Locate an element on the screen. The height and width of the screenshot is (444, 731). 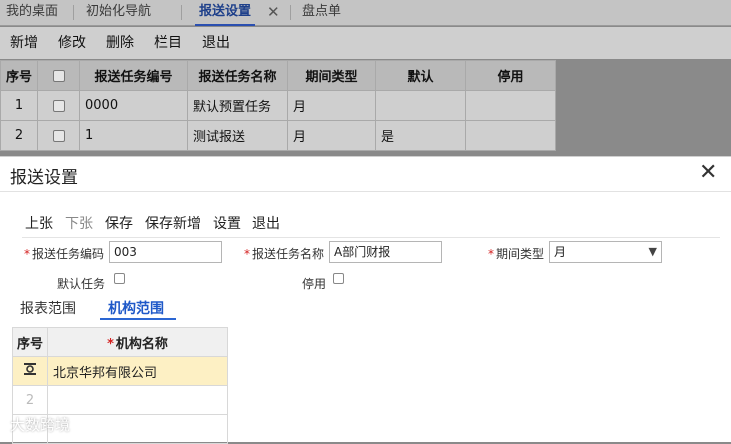
table-row: 北京华邦有限公司 is located at coordinates (120, 371).